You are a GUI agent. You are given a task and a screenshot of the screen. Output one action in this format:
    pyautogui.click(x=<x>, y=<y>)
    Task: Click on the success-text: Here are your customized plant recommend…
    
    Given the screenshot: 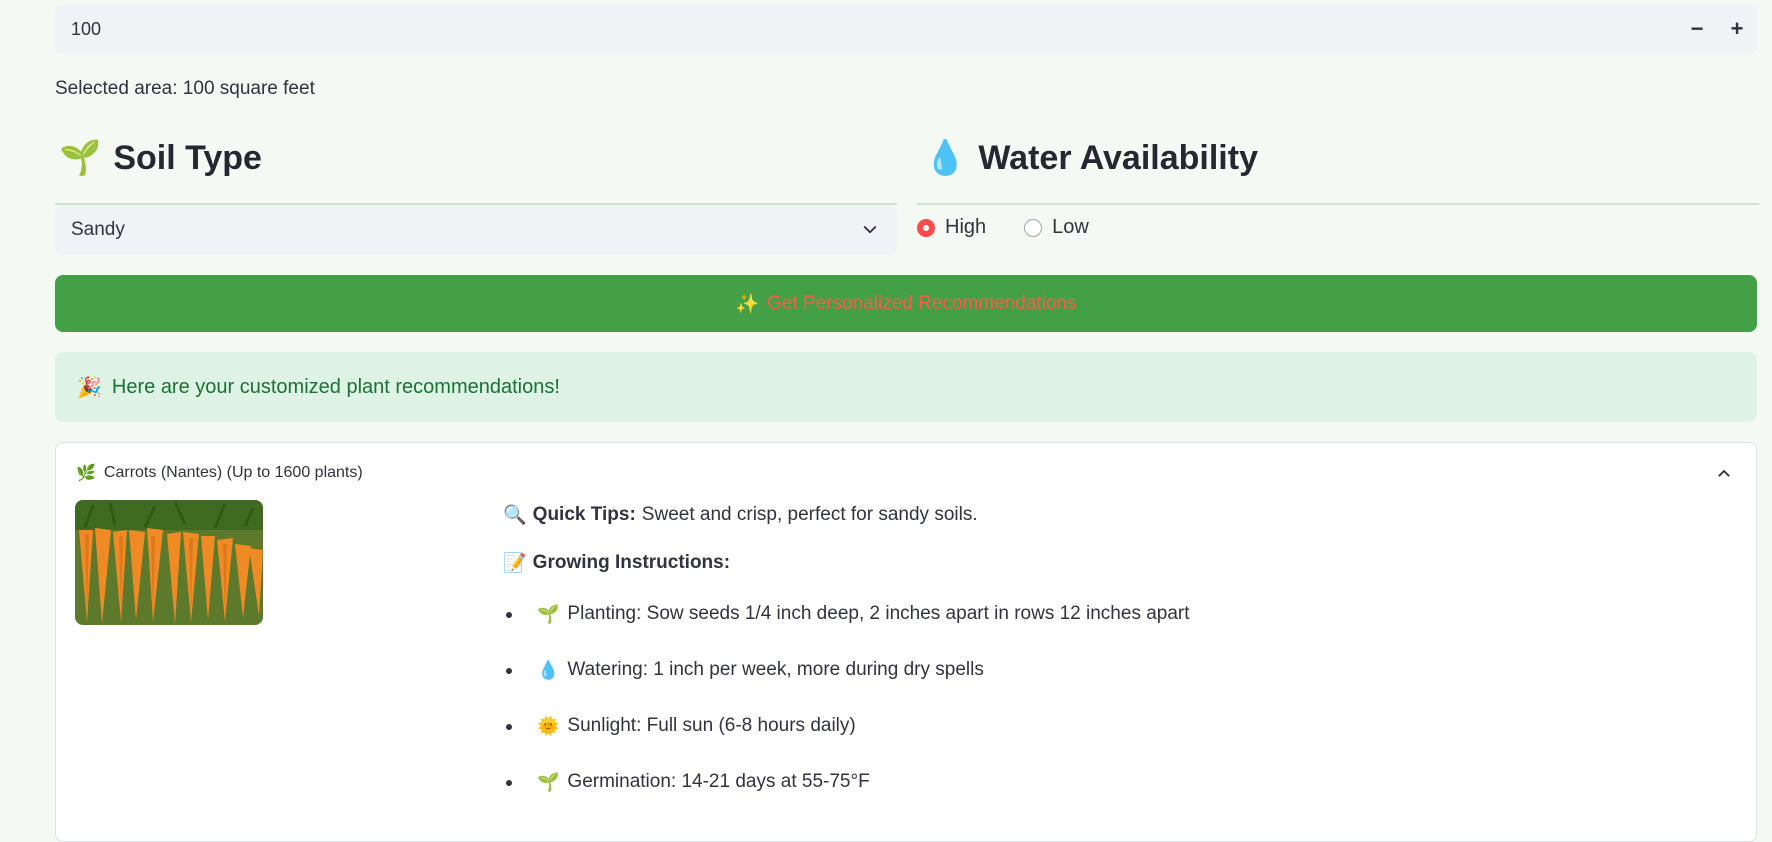 What is the action you would take?
    pyautogui.click(x=335, y=386)
    